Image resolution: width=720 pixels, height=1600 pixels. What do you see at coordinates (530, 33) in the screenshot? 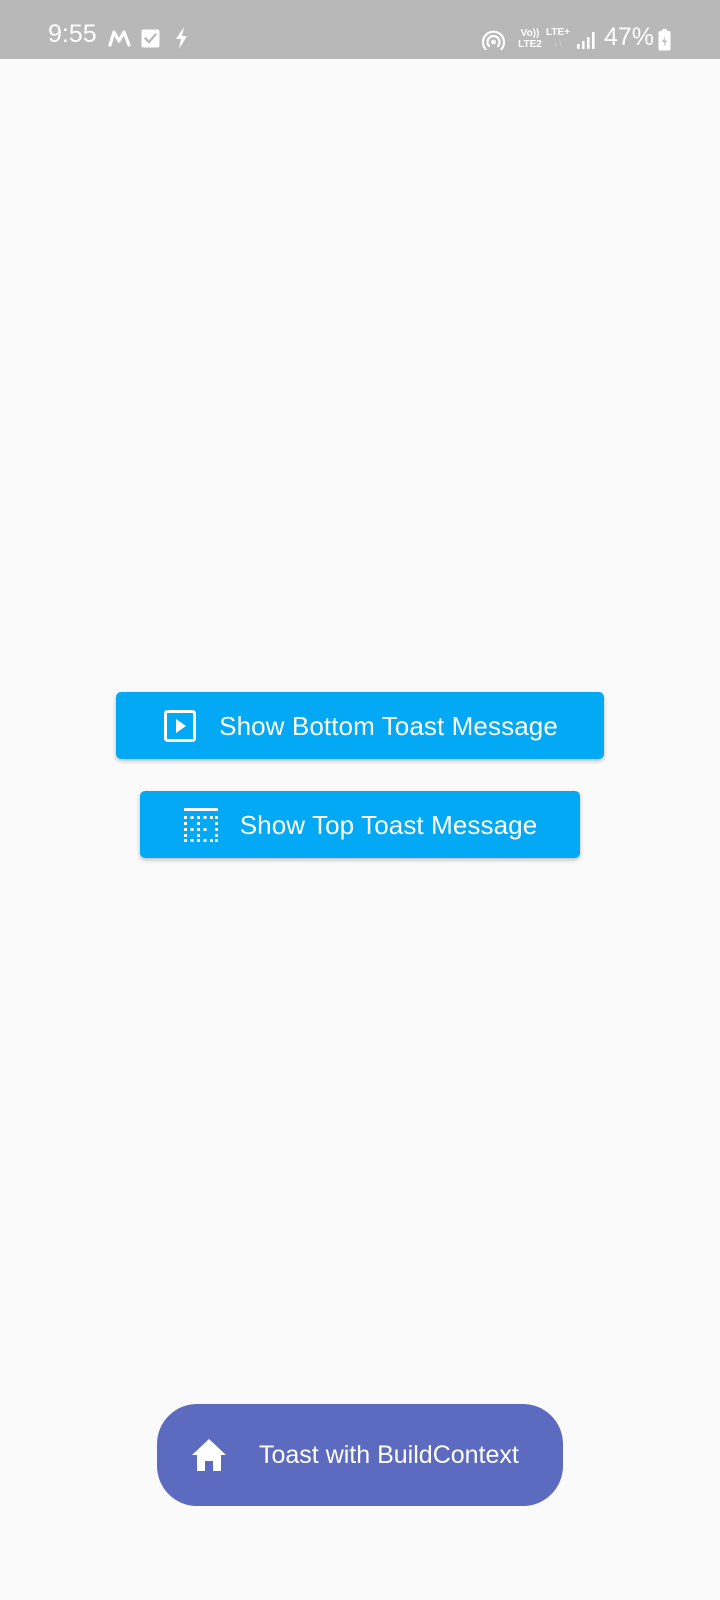
I see `volte-label: Vo))` at bounding box center [530, 33].